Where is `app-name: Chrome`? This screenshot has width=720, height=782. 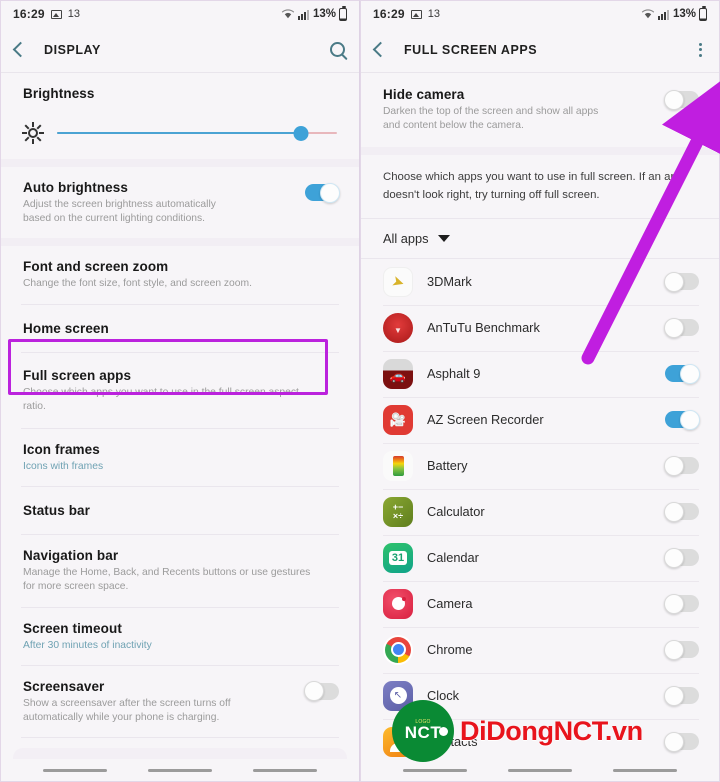
app-name: Chrome is located at coordinates (450, 650).